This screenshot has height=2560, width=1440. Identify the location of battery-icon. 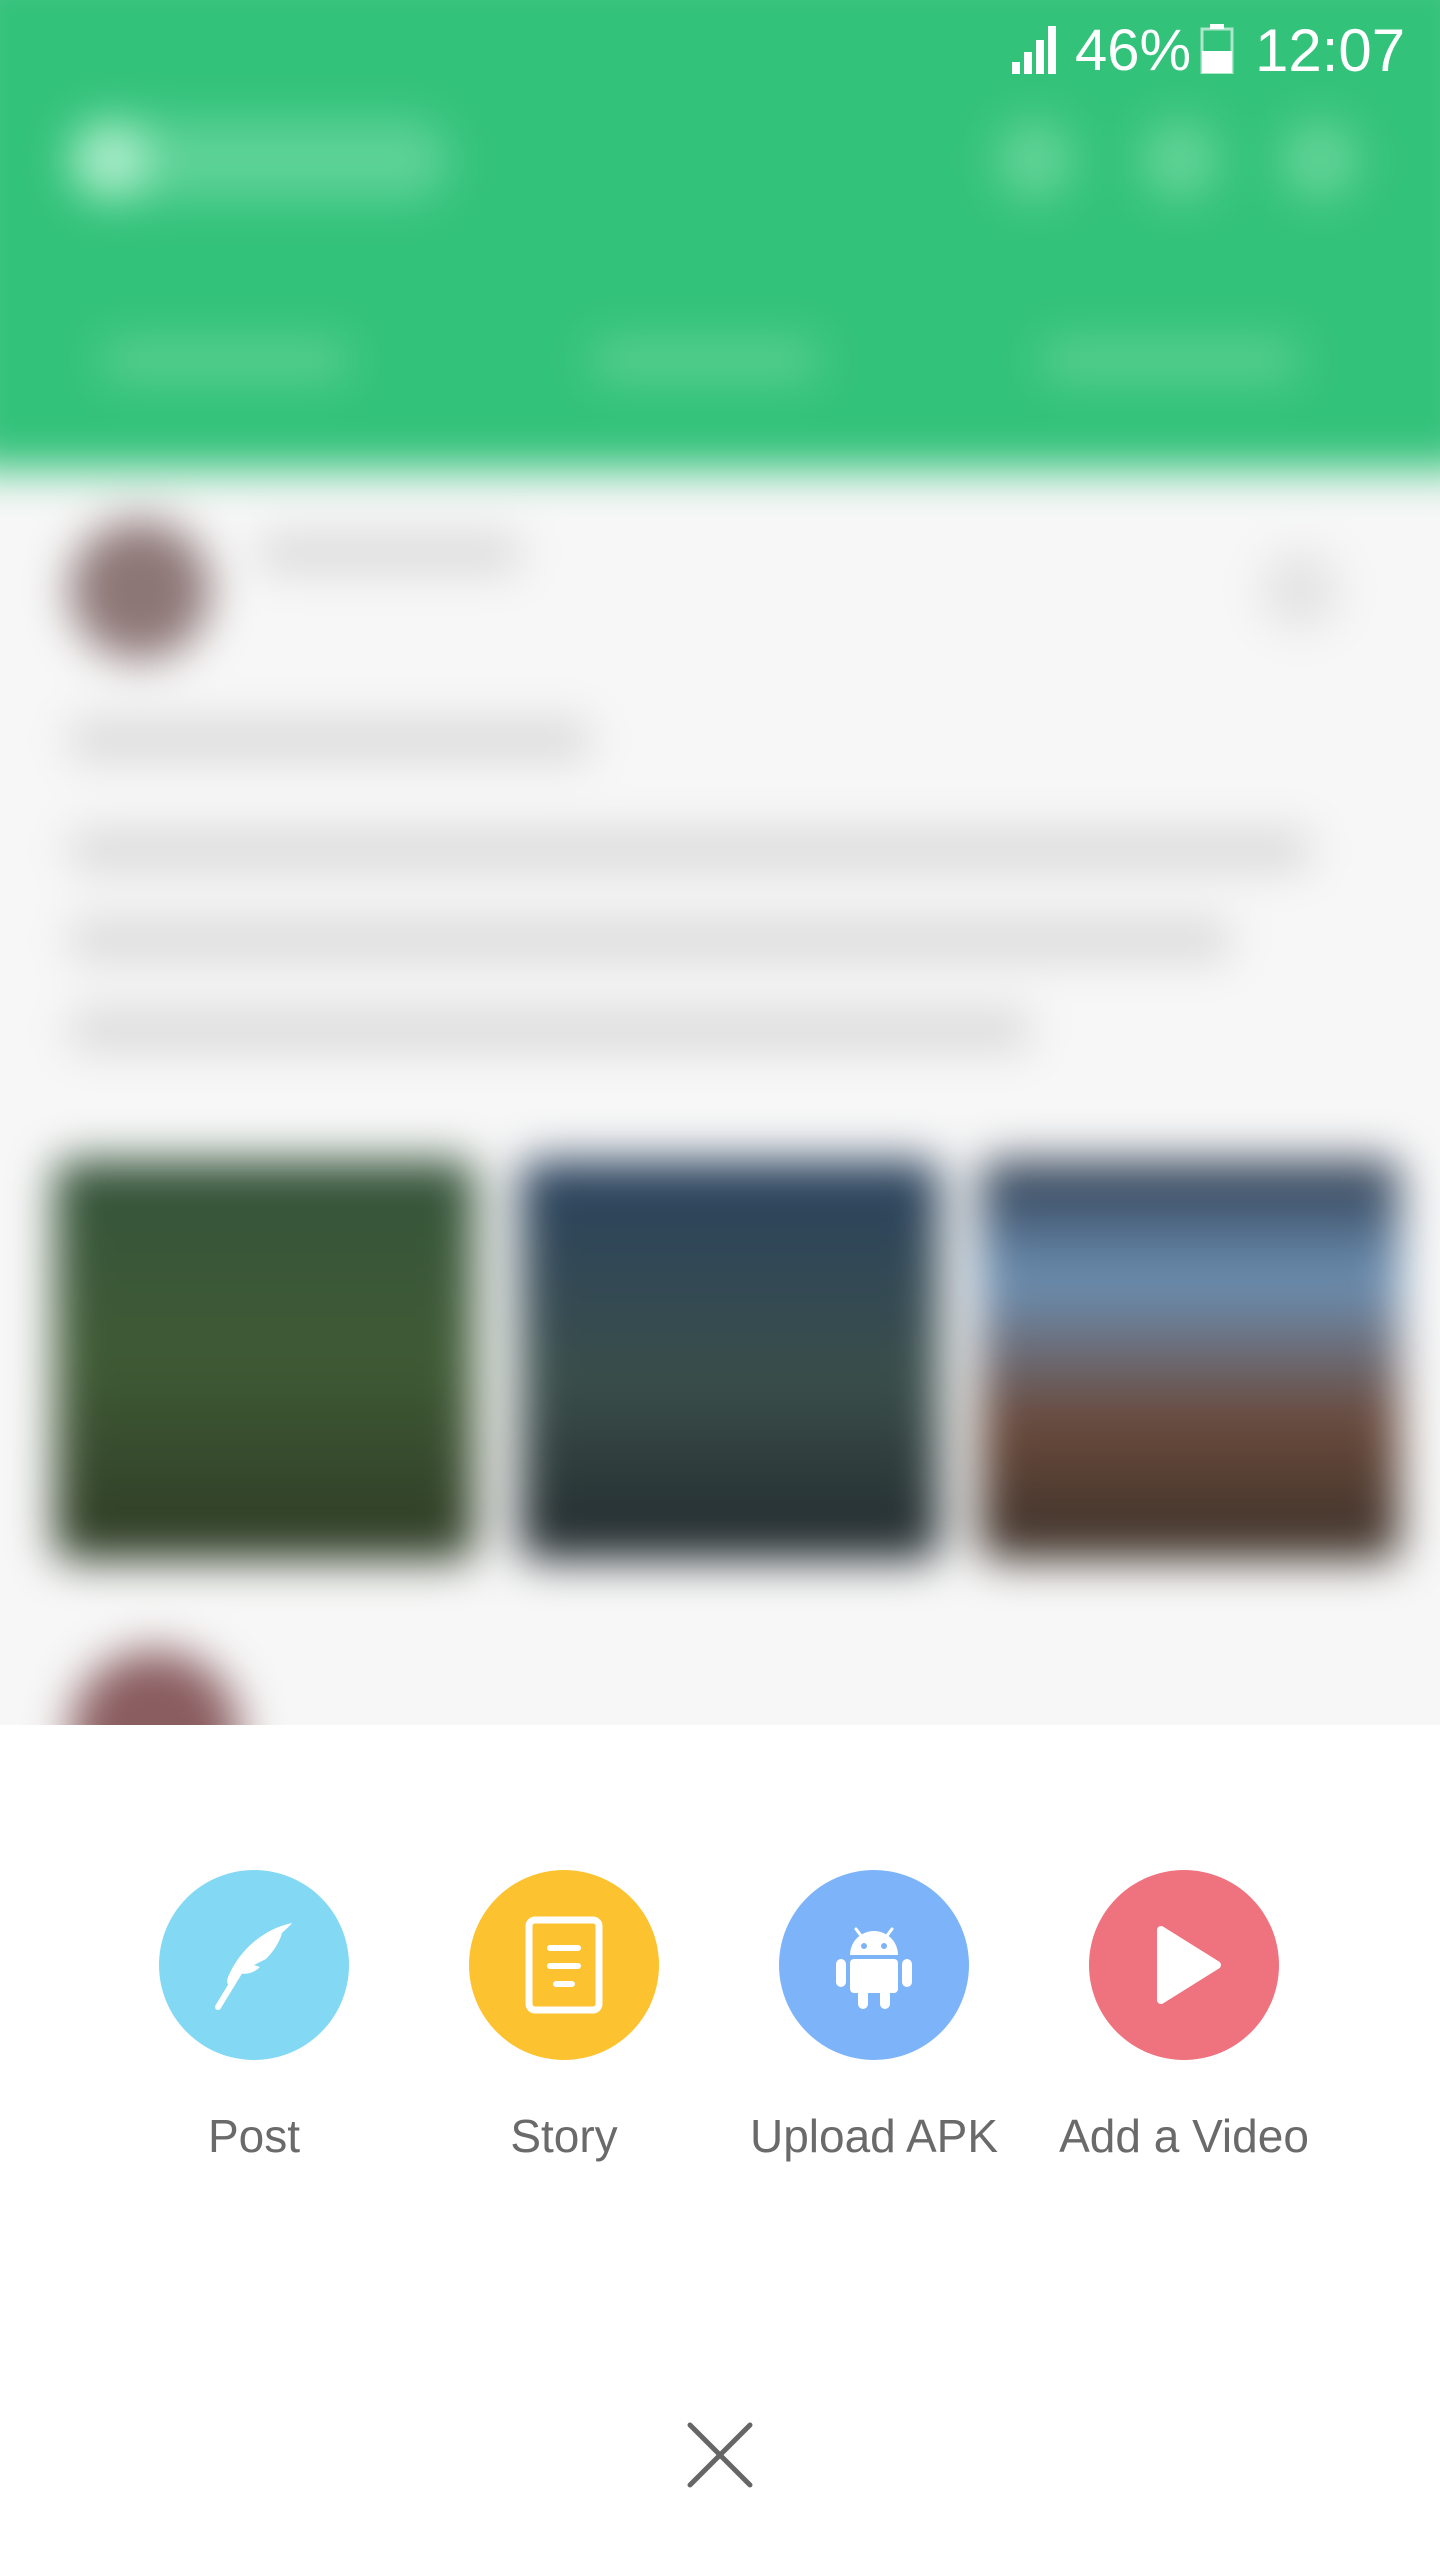
(1217, 49).